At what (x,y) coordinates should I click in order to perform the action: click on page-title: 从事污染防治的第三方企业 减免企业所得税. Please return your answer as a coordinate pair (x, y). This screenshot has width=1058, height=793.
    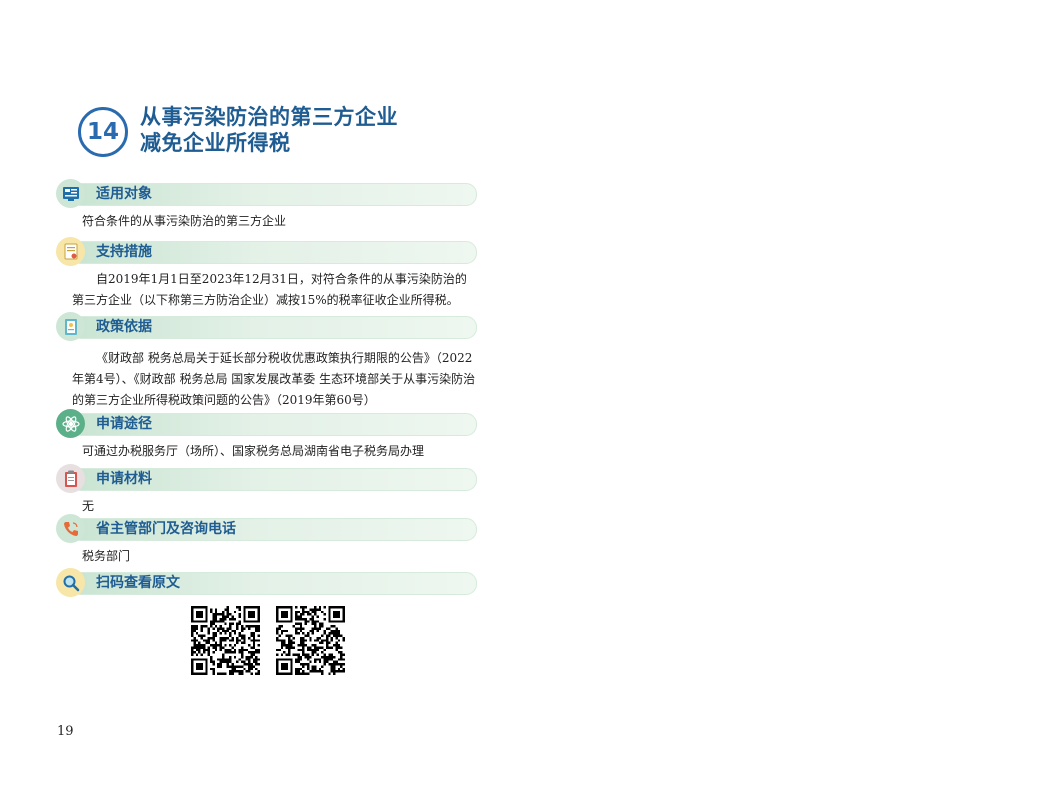
    Looking at the image, I should click on (269, 130).